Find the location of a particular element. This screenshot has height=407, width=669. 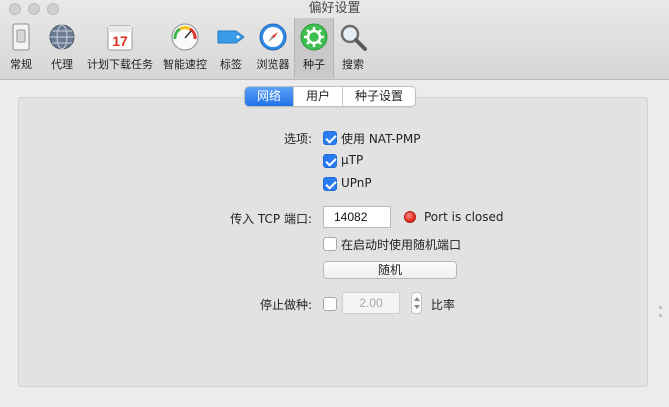

utp-checkbox is located at coordinates (330, 161).